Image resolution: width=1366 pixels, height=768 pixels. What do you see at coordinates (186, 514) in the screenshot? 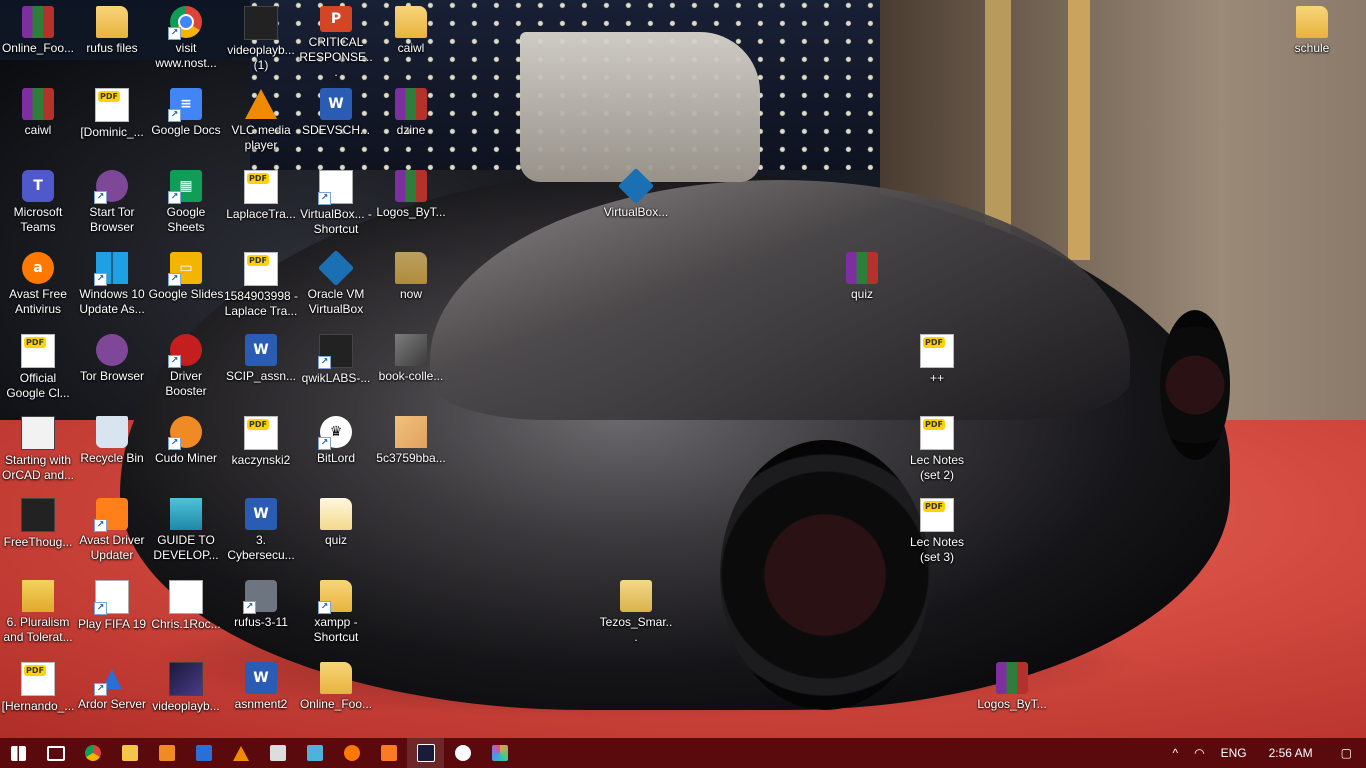
I see `image-icon` at bounding box center [186, 514].